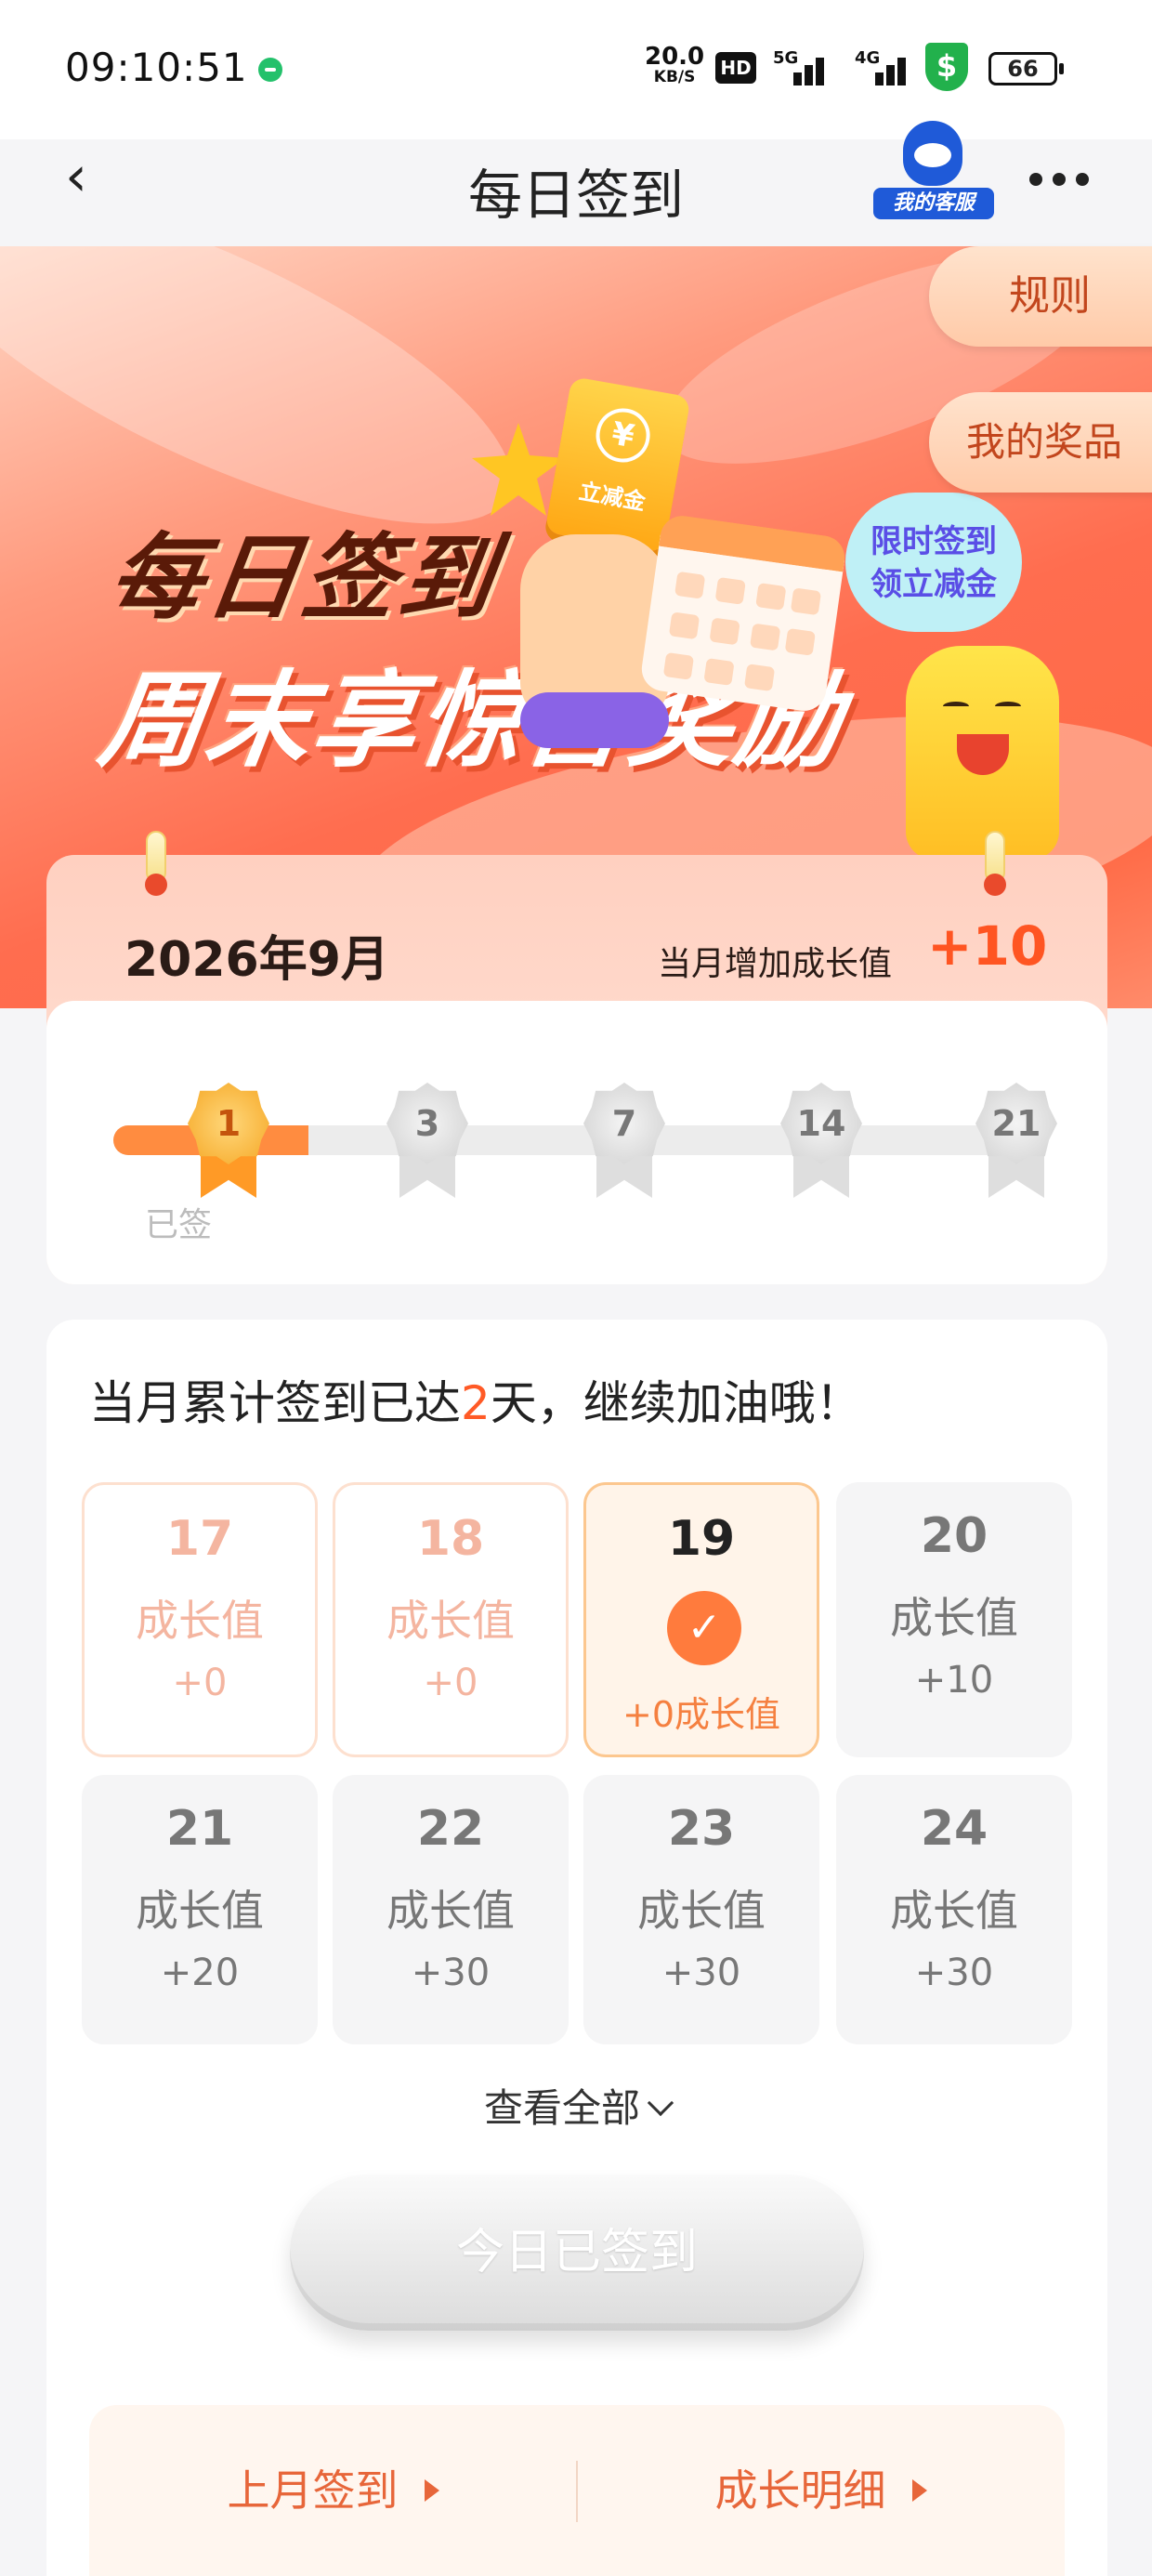 The image size is (1152, 2576). Describe the element at coordinates (933, 562) in the screenshot. I see `promo-bubble: 限时签到 领立减金` at that location.